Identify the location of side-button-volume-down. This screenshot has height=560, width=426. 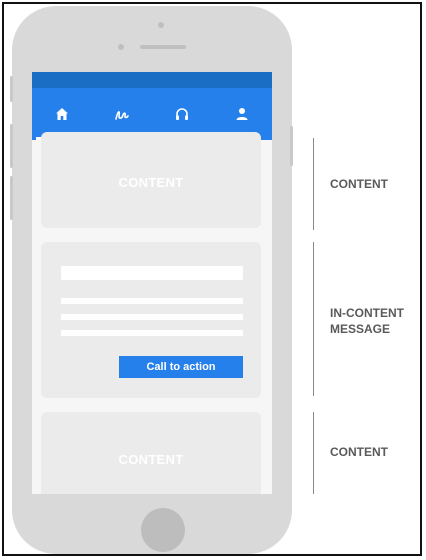
(11, 198).